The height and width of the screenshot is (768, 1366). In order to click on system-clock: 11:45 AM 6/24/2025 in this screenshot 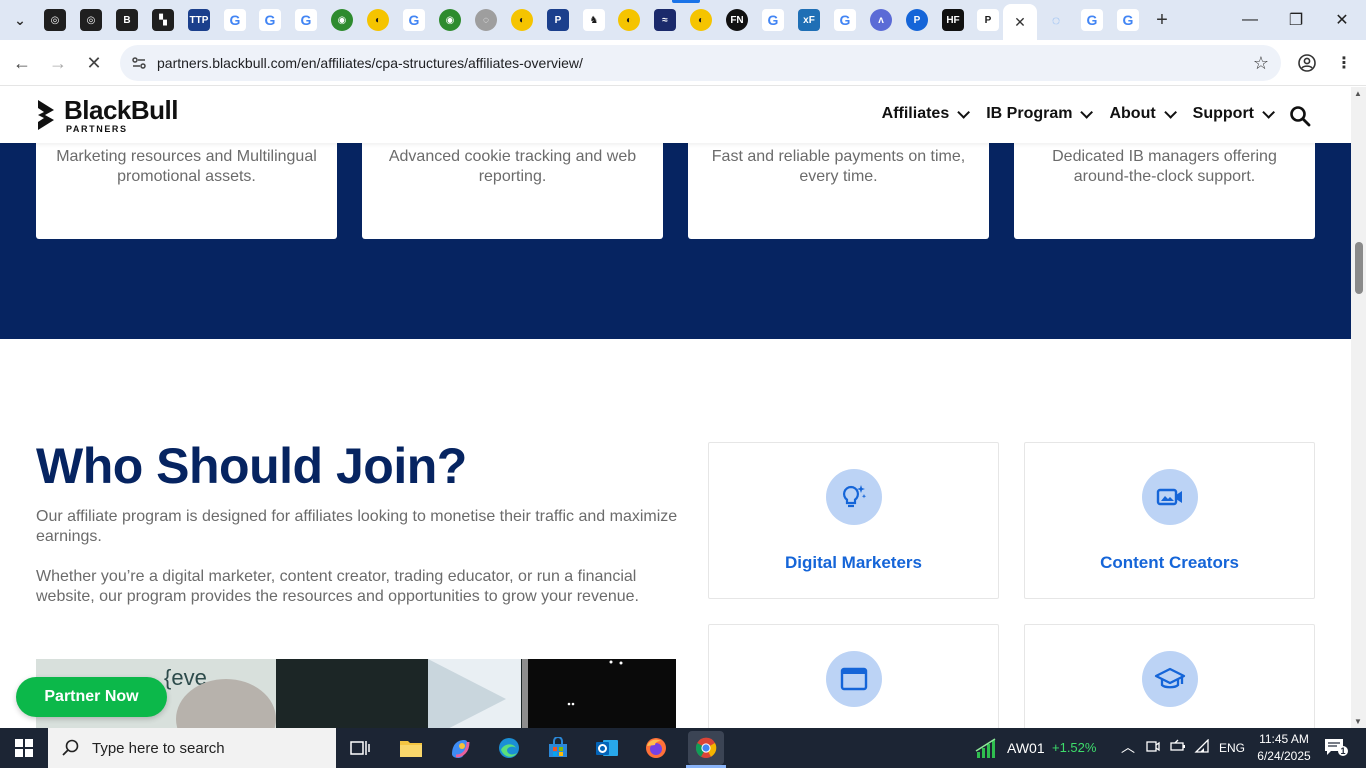, I will do `click(1284, 748)`.